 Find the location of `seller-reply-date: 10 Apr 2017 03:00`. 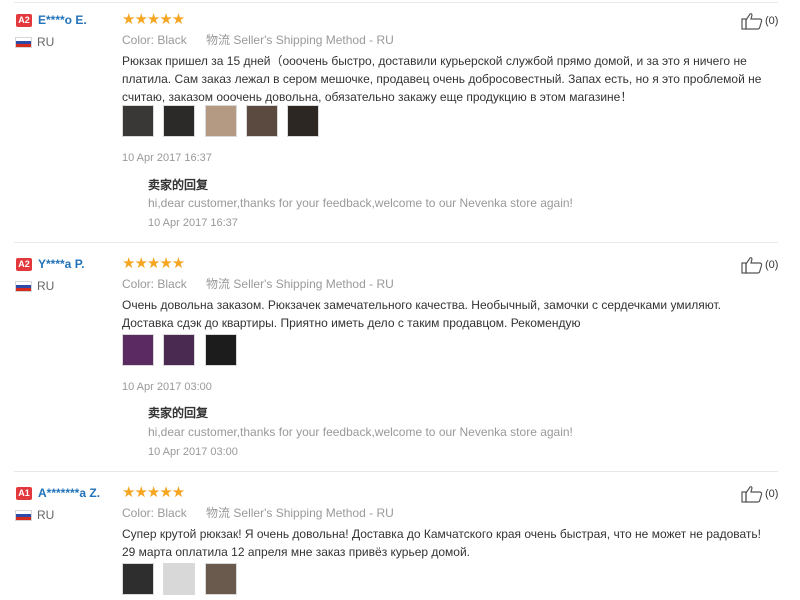

seller-reply-date: 10 Apr 2017 03:00 is located at coordinates (193, 452).